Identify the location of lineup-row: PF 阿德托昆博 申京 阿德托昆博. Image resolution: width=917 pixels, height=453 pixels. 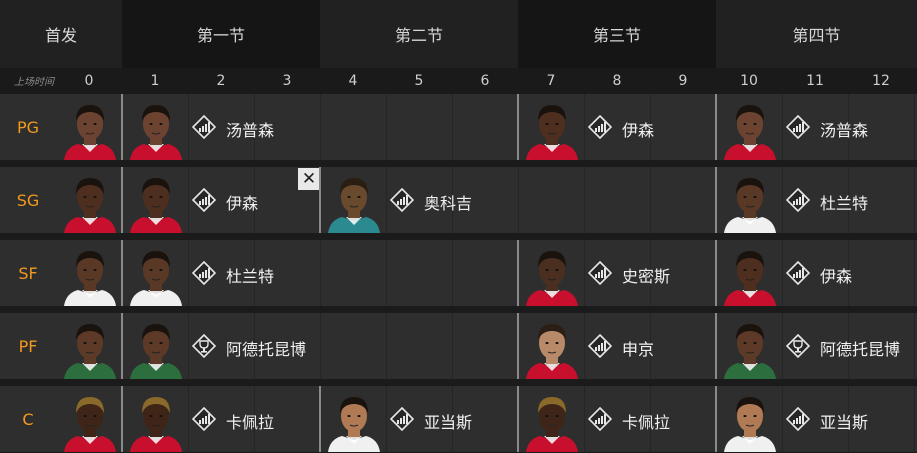
(458, 346).